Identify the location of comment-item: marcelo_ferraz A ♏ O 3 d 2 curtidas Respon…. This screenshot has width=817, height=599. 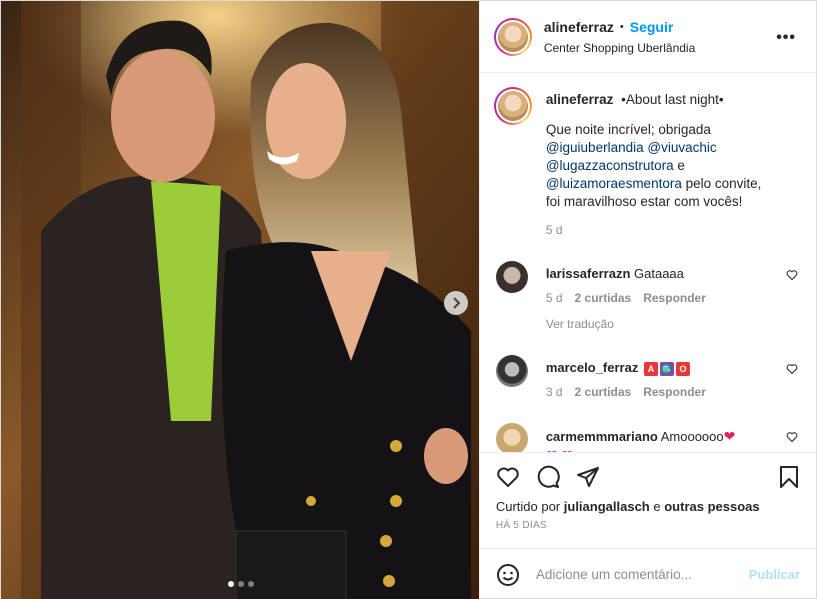
(648, 378).